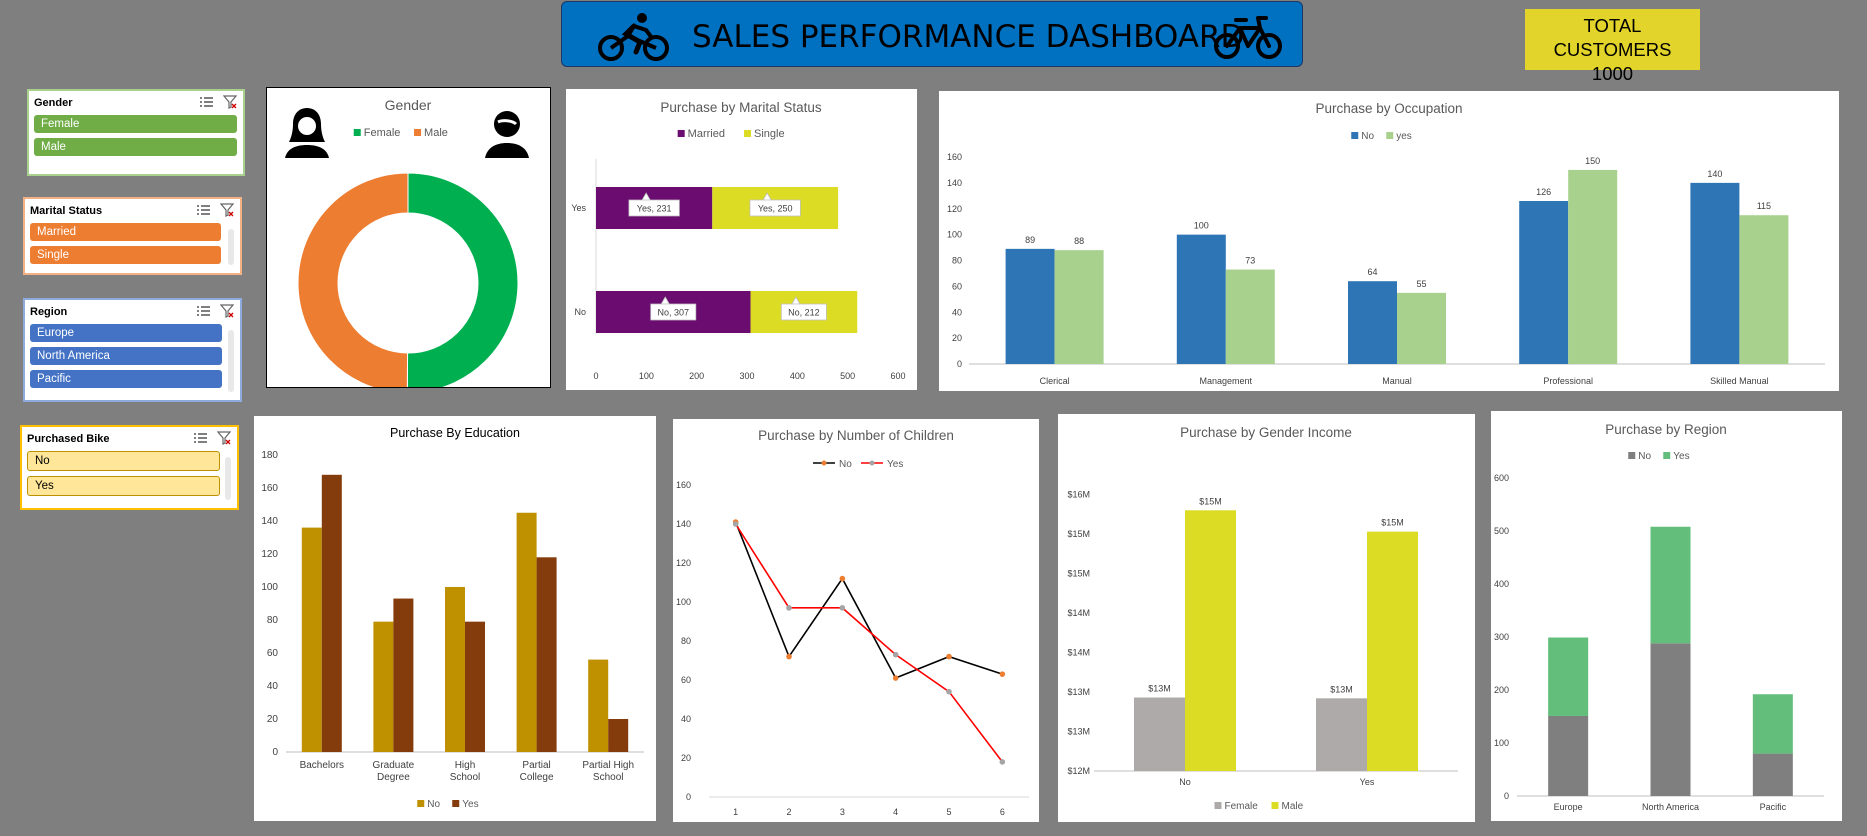 Image resolution: width=1867 pixels, height=836 pixels. Describe the element at coordinates (311, 639) in the screenshot. I see `bar-no-bachelors` at that location.